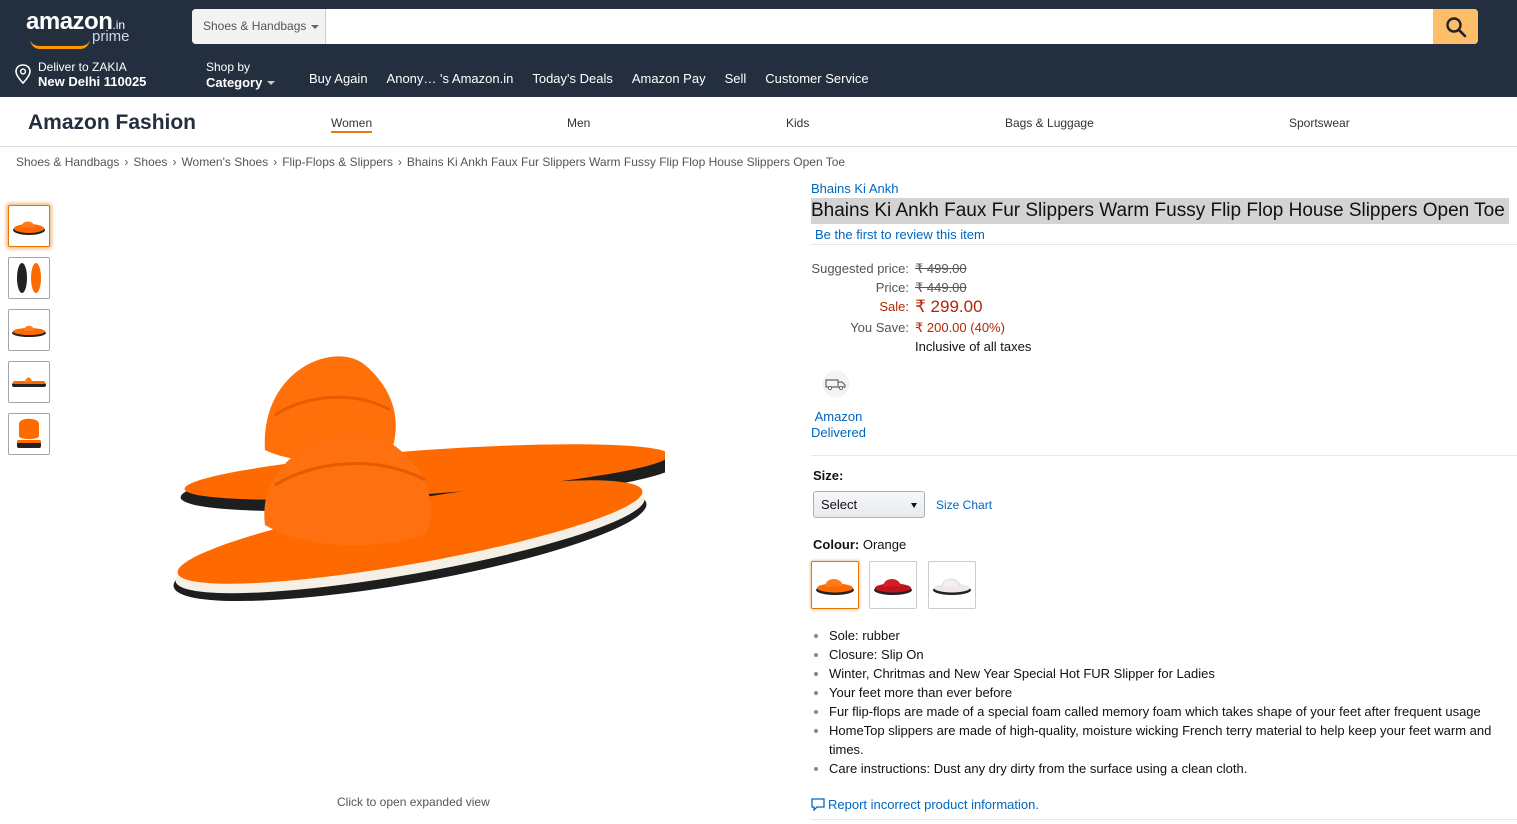  I want to click on fashion-title: Amazon Fashion, so click(112, 123).